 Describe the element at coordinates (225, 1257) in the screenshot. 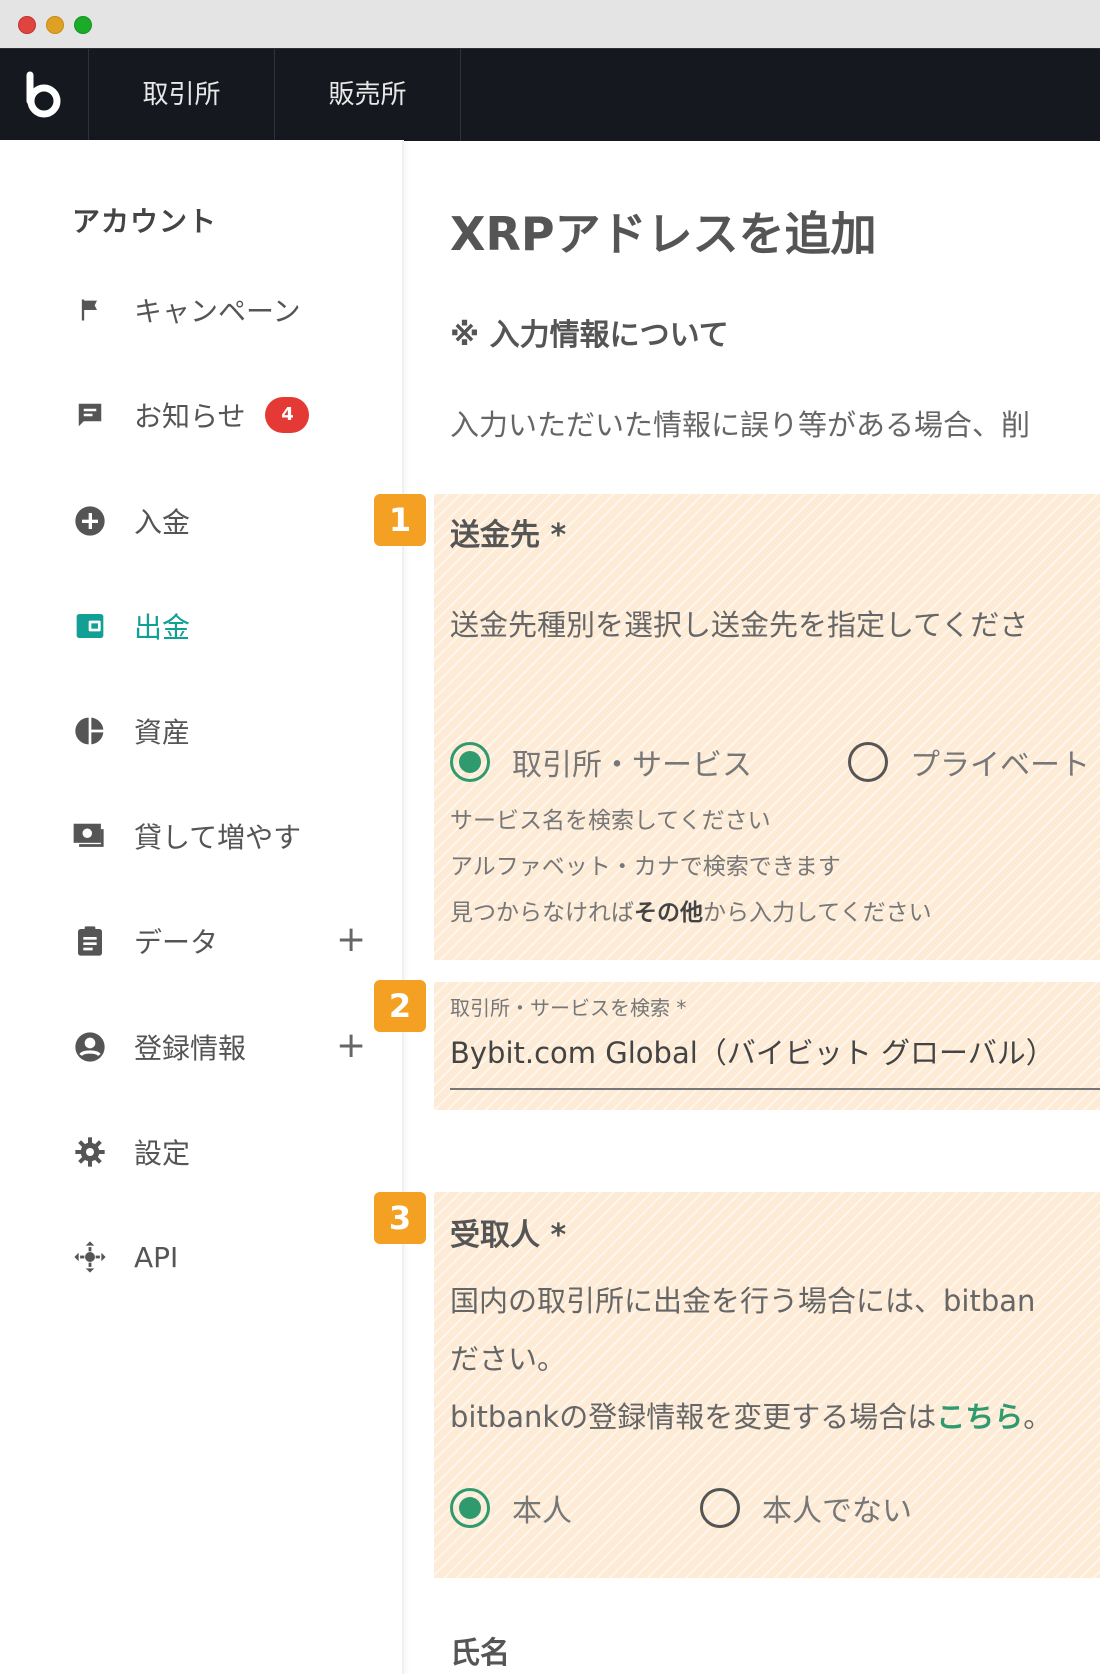

I see `sidebar-item-api: API` at that location.